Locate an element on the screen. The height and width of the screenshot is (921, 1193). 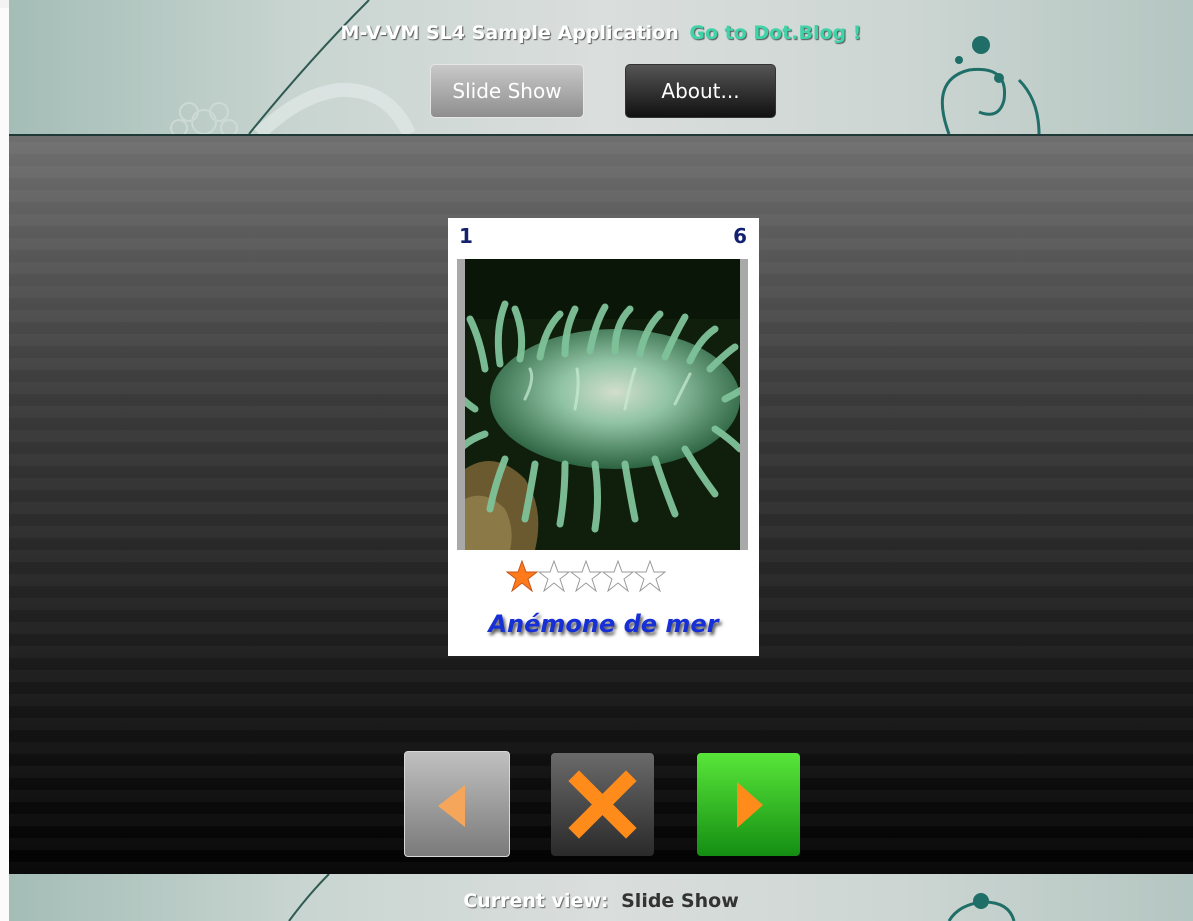
rating-stars is located at coordinates (605, 578).